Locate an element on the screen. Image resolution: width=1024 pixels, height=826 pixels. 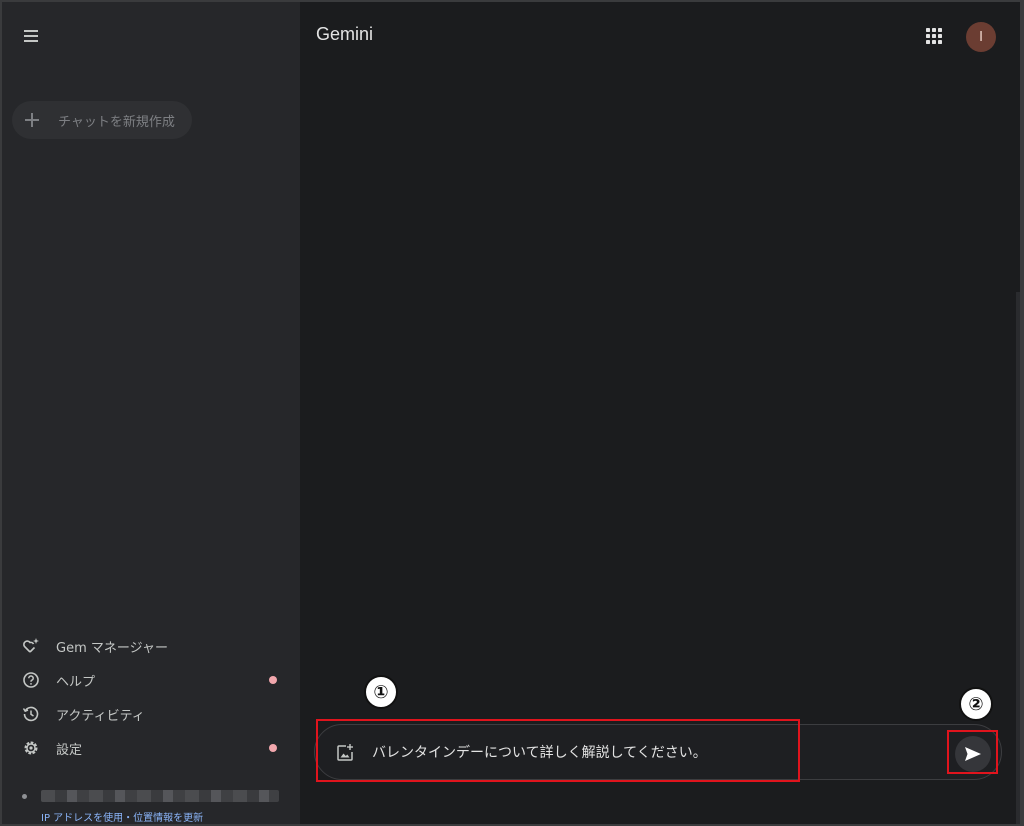
add-image-button is located at coordinates (345, 753).